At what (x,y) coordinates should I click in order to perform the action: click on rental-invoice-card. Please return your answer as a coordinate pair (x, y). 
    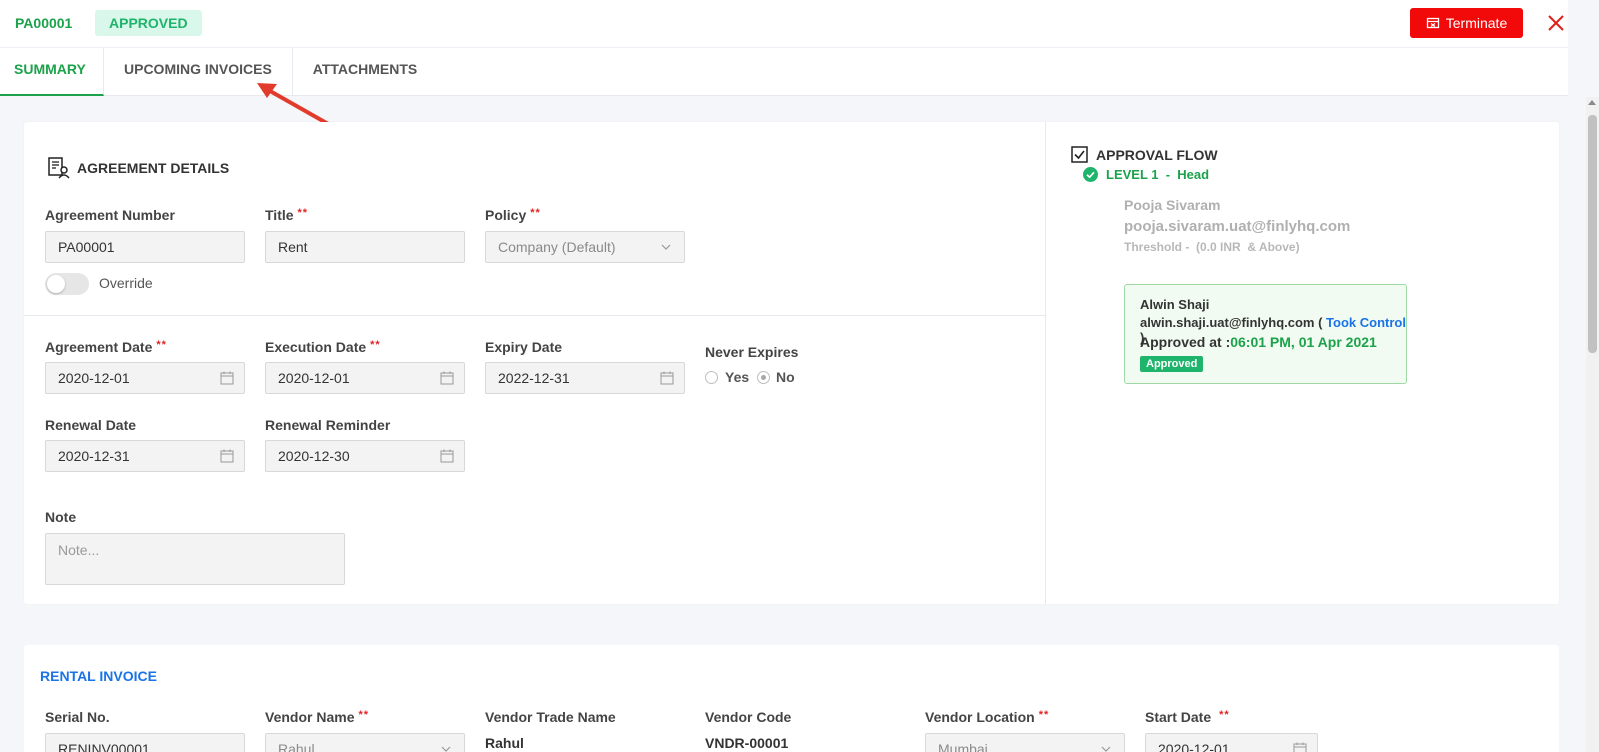
    Looking at the image, I should click on (791, 698).